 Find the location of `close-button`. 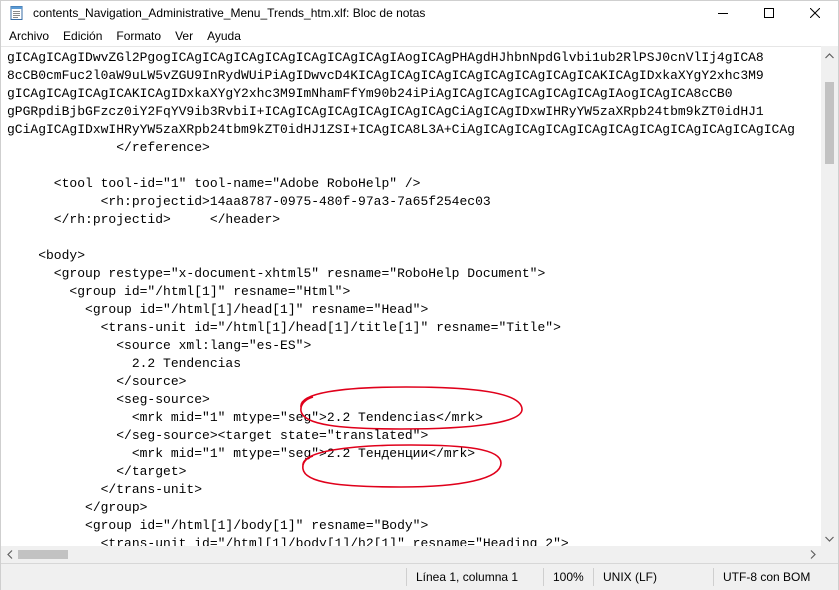

close-button is located at coordinates (815, 13).